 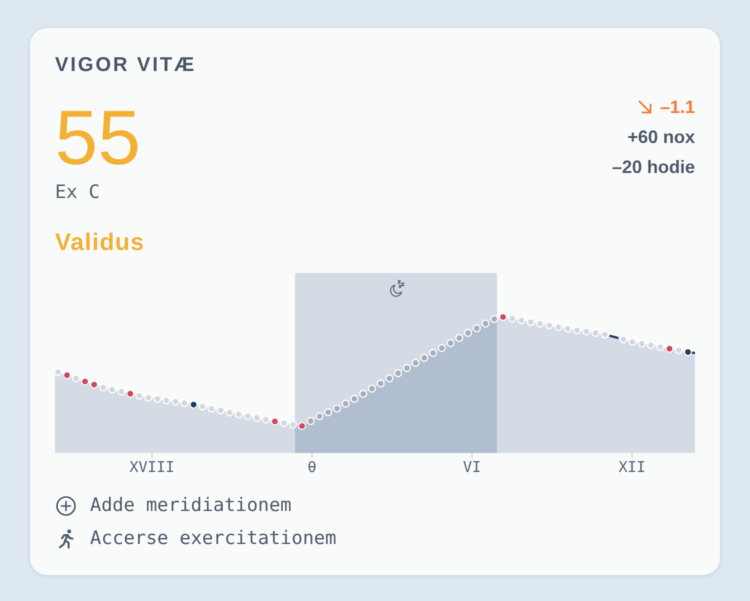 What do you see at coordinates (472, 467) in the screenshot?
I see `axis-label: VI` at bounding box center [472, 467].